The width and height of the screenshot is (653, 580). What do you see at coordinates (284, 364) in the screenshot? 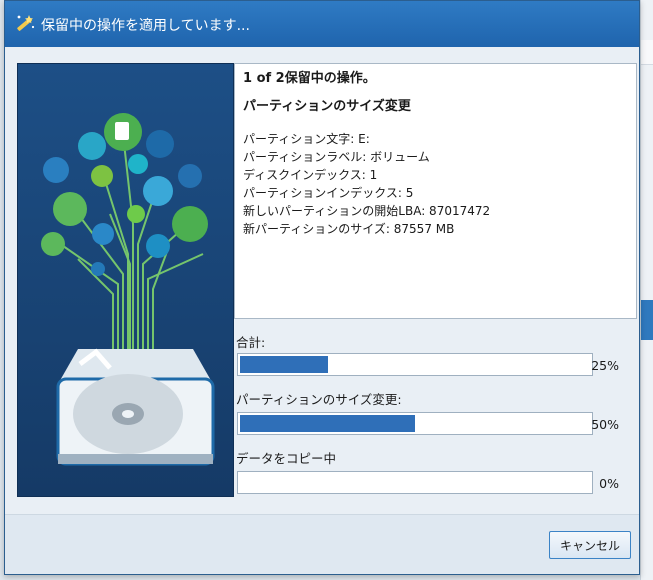
I see `total-progress-fill` at bounding box center [284, 364].